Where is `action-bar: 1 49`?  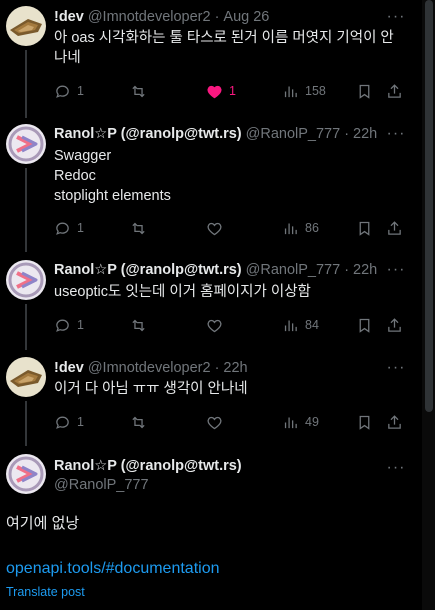 action-bar: 1 49 is located at coordinates (229, 422).